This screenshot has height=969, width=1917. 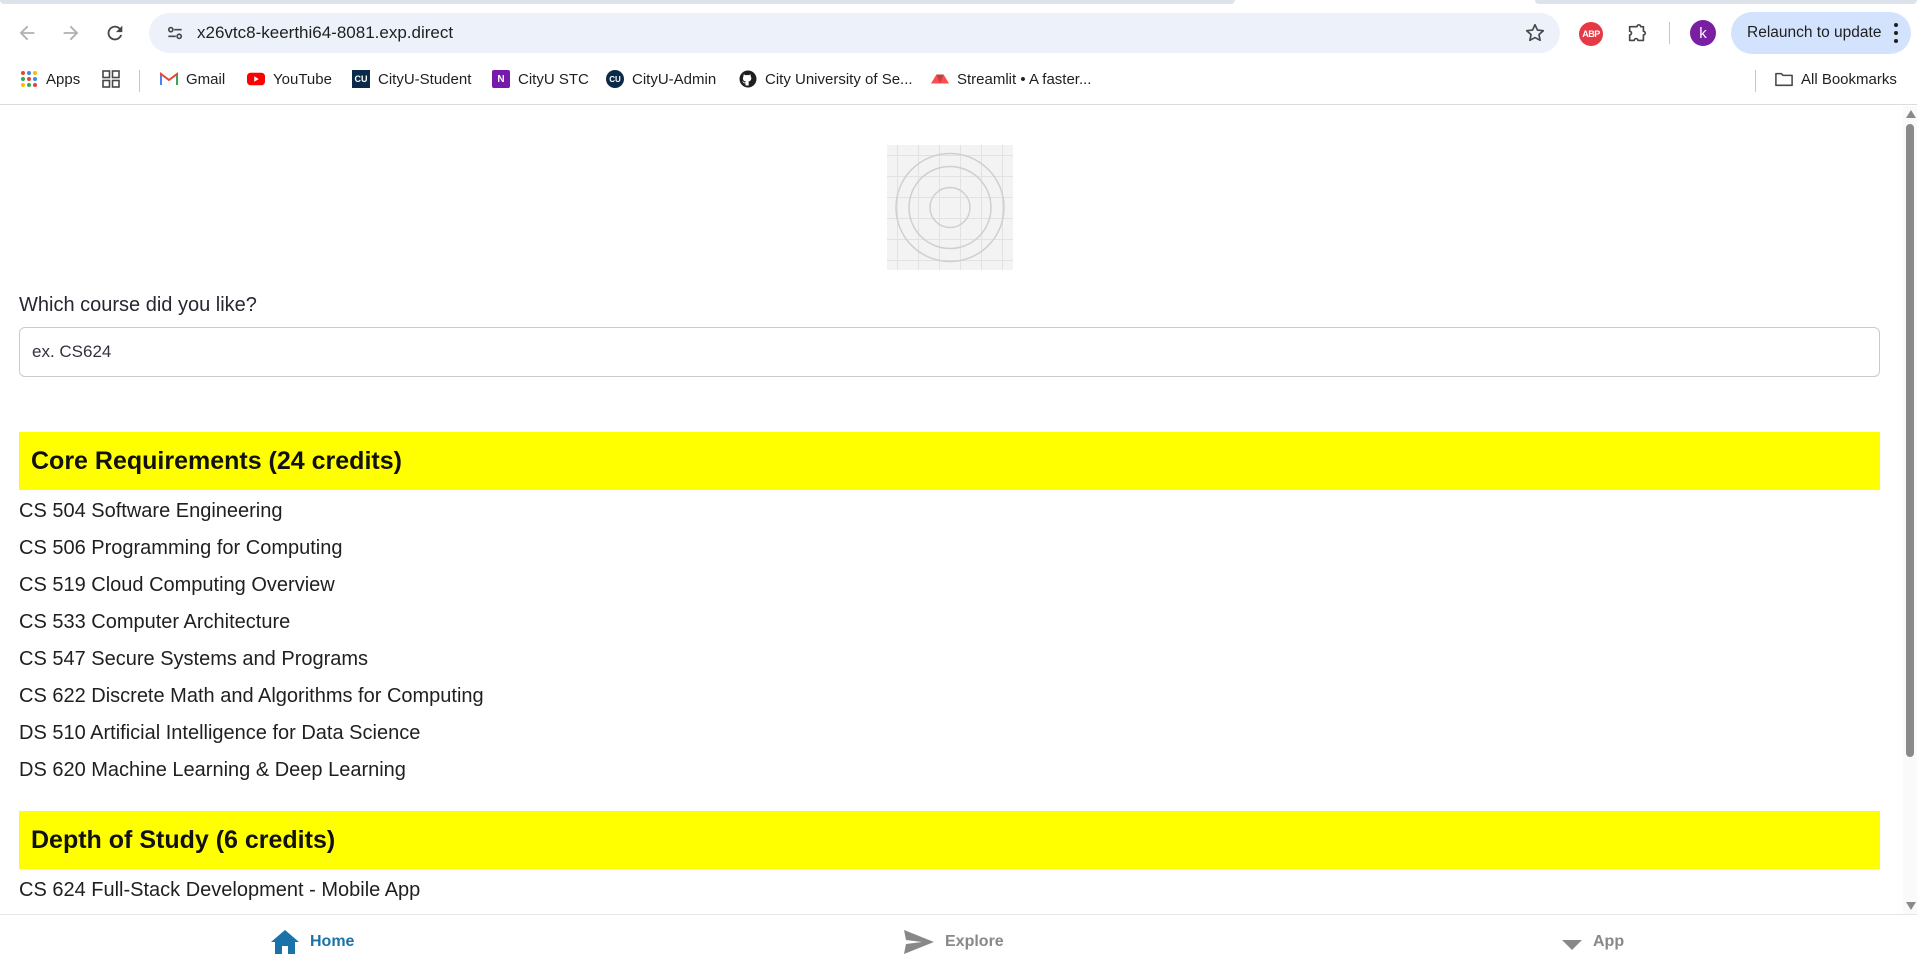 I want to click on send-icon, so click(x=919, y=942).